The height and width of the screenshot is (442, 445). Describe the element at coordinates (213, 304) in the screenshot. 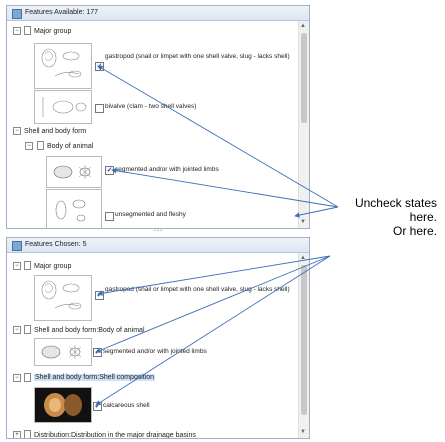

I see `arrow-to-chosen-segmented` at that location.